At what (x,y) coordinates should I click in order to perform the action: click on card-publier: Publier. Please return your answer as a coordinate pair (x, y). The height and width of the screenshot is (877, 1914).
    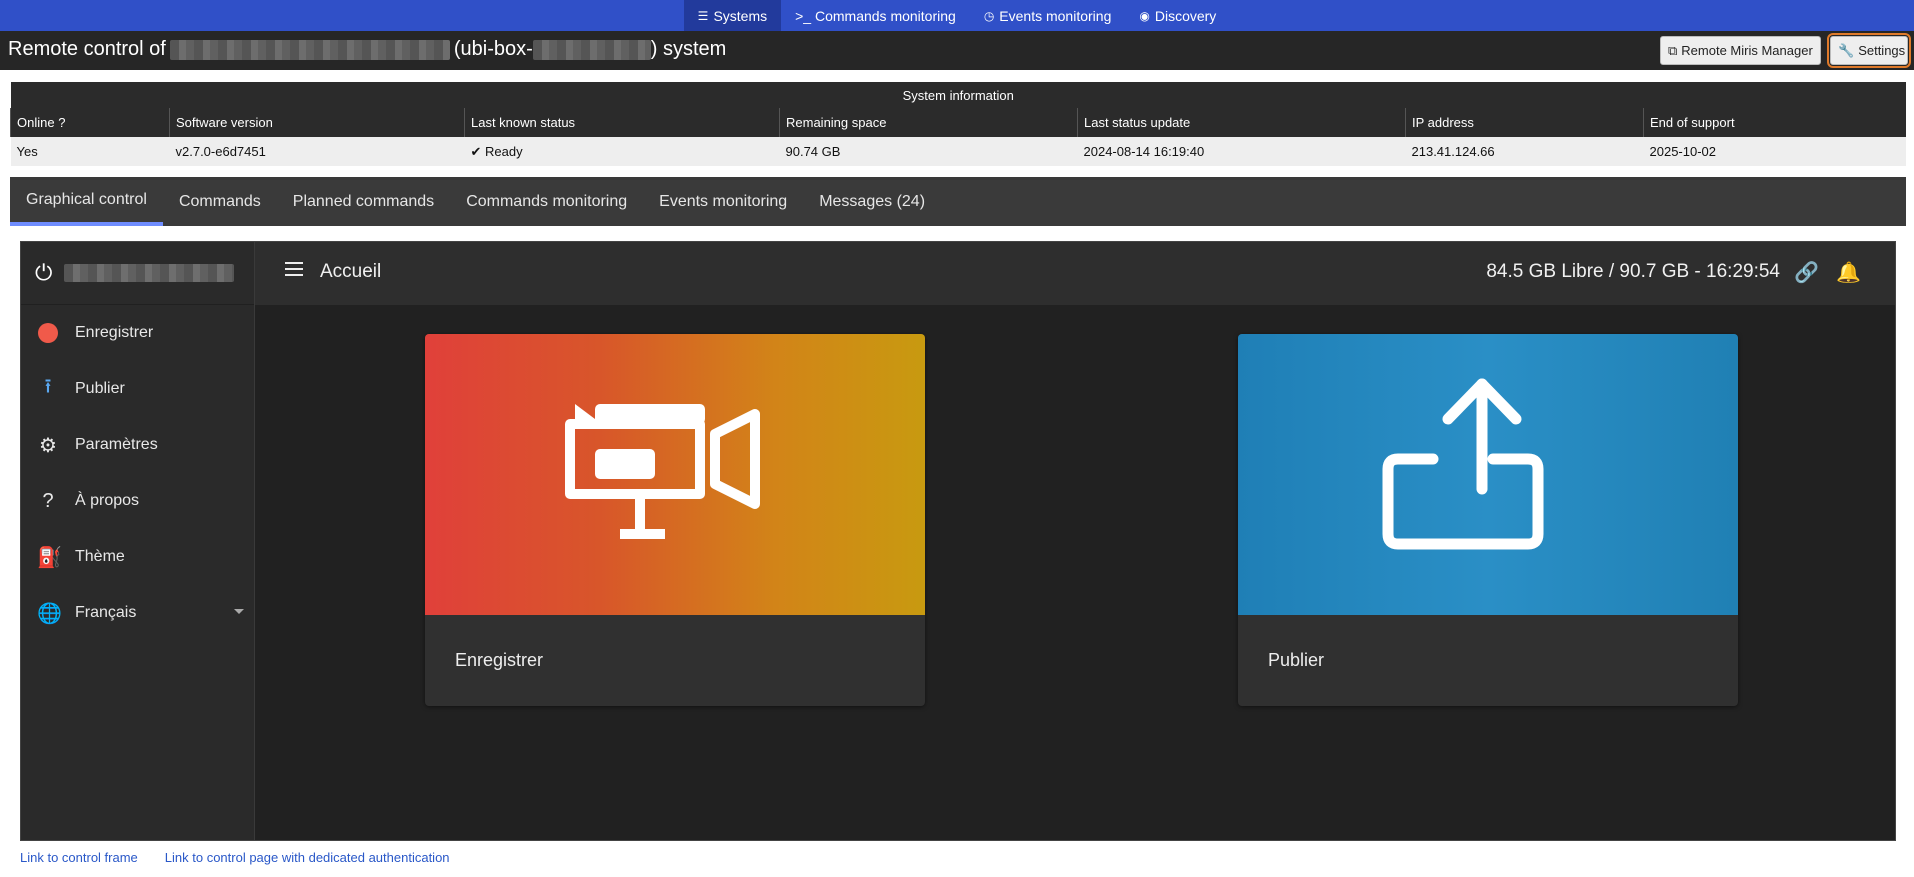
    Looking at the image, I should click on (1488, 520).